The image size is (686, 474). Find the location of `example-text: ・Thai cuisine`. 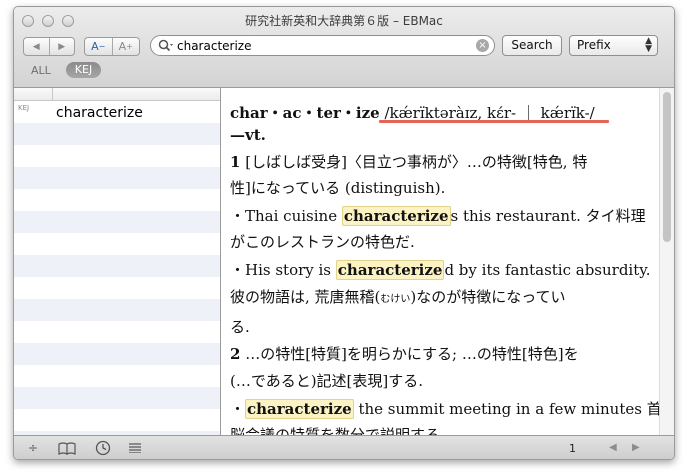

example-text: ・Thai cuisine is located at coordinates (286, 216).